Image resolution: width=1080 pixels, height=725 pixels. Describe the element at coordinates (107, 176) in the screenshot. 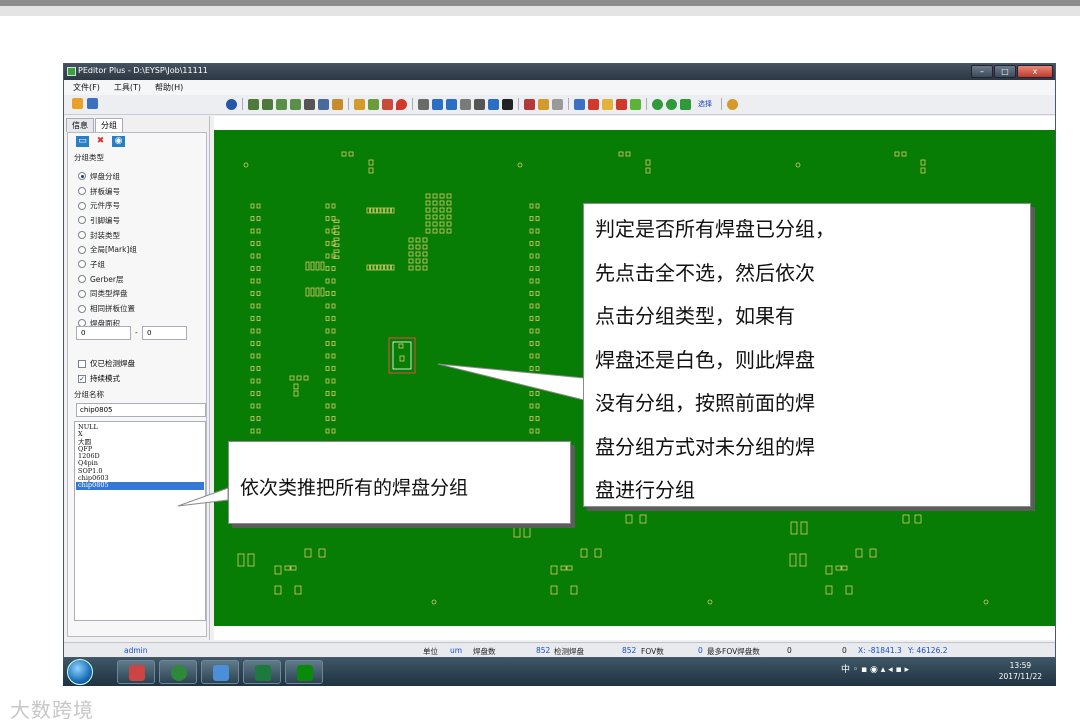

I see `group-type-option: 焊盘分组` at that location.